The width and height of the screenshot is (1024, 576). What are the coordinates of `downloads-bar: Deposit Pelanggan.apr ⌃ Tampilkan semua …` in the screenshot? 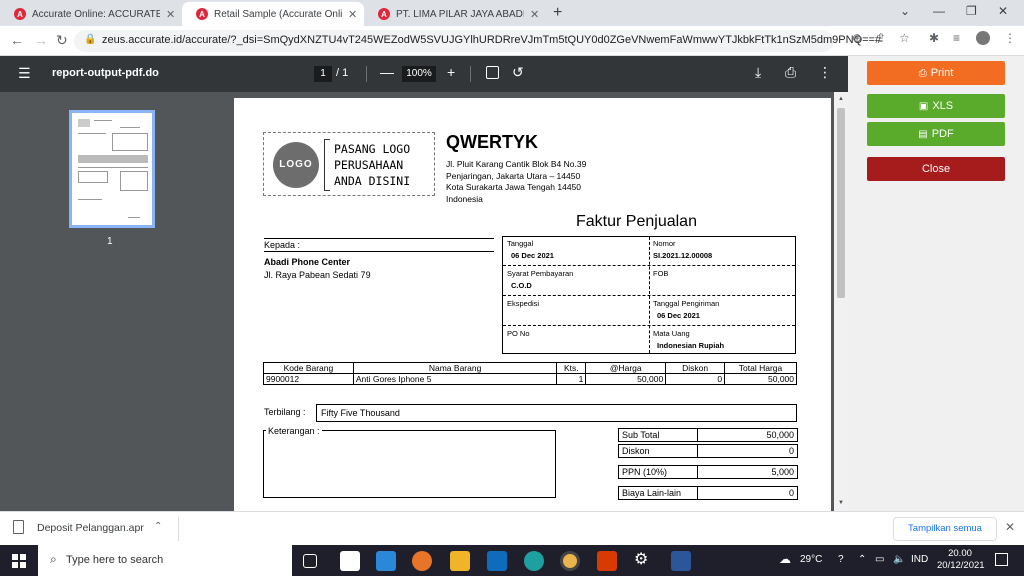 It's located at (512, 528).